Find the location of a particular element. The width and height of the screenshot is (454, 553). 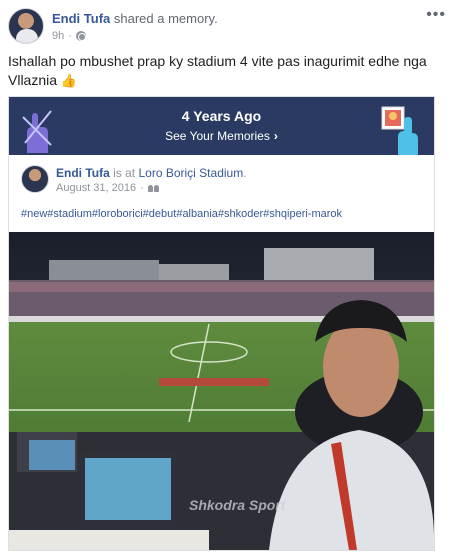

author-avatar is located at coordinates (26, 26).